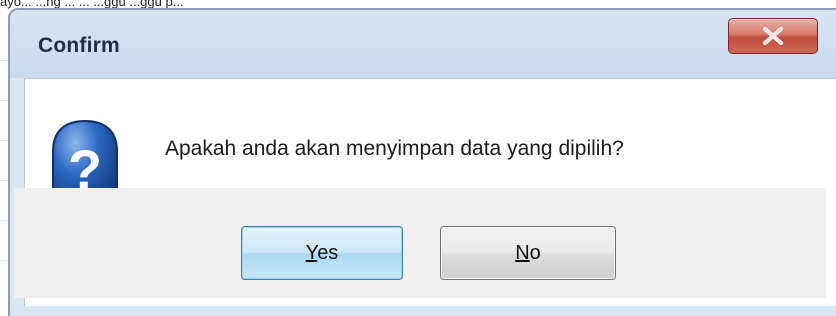 This screenshot has width=836, height=316. I want to click on no-button-mnemonic: N, so click(522, 253).